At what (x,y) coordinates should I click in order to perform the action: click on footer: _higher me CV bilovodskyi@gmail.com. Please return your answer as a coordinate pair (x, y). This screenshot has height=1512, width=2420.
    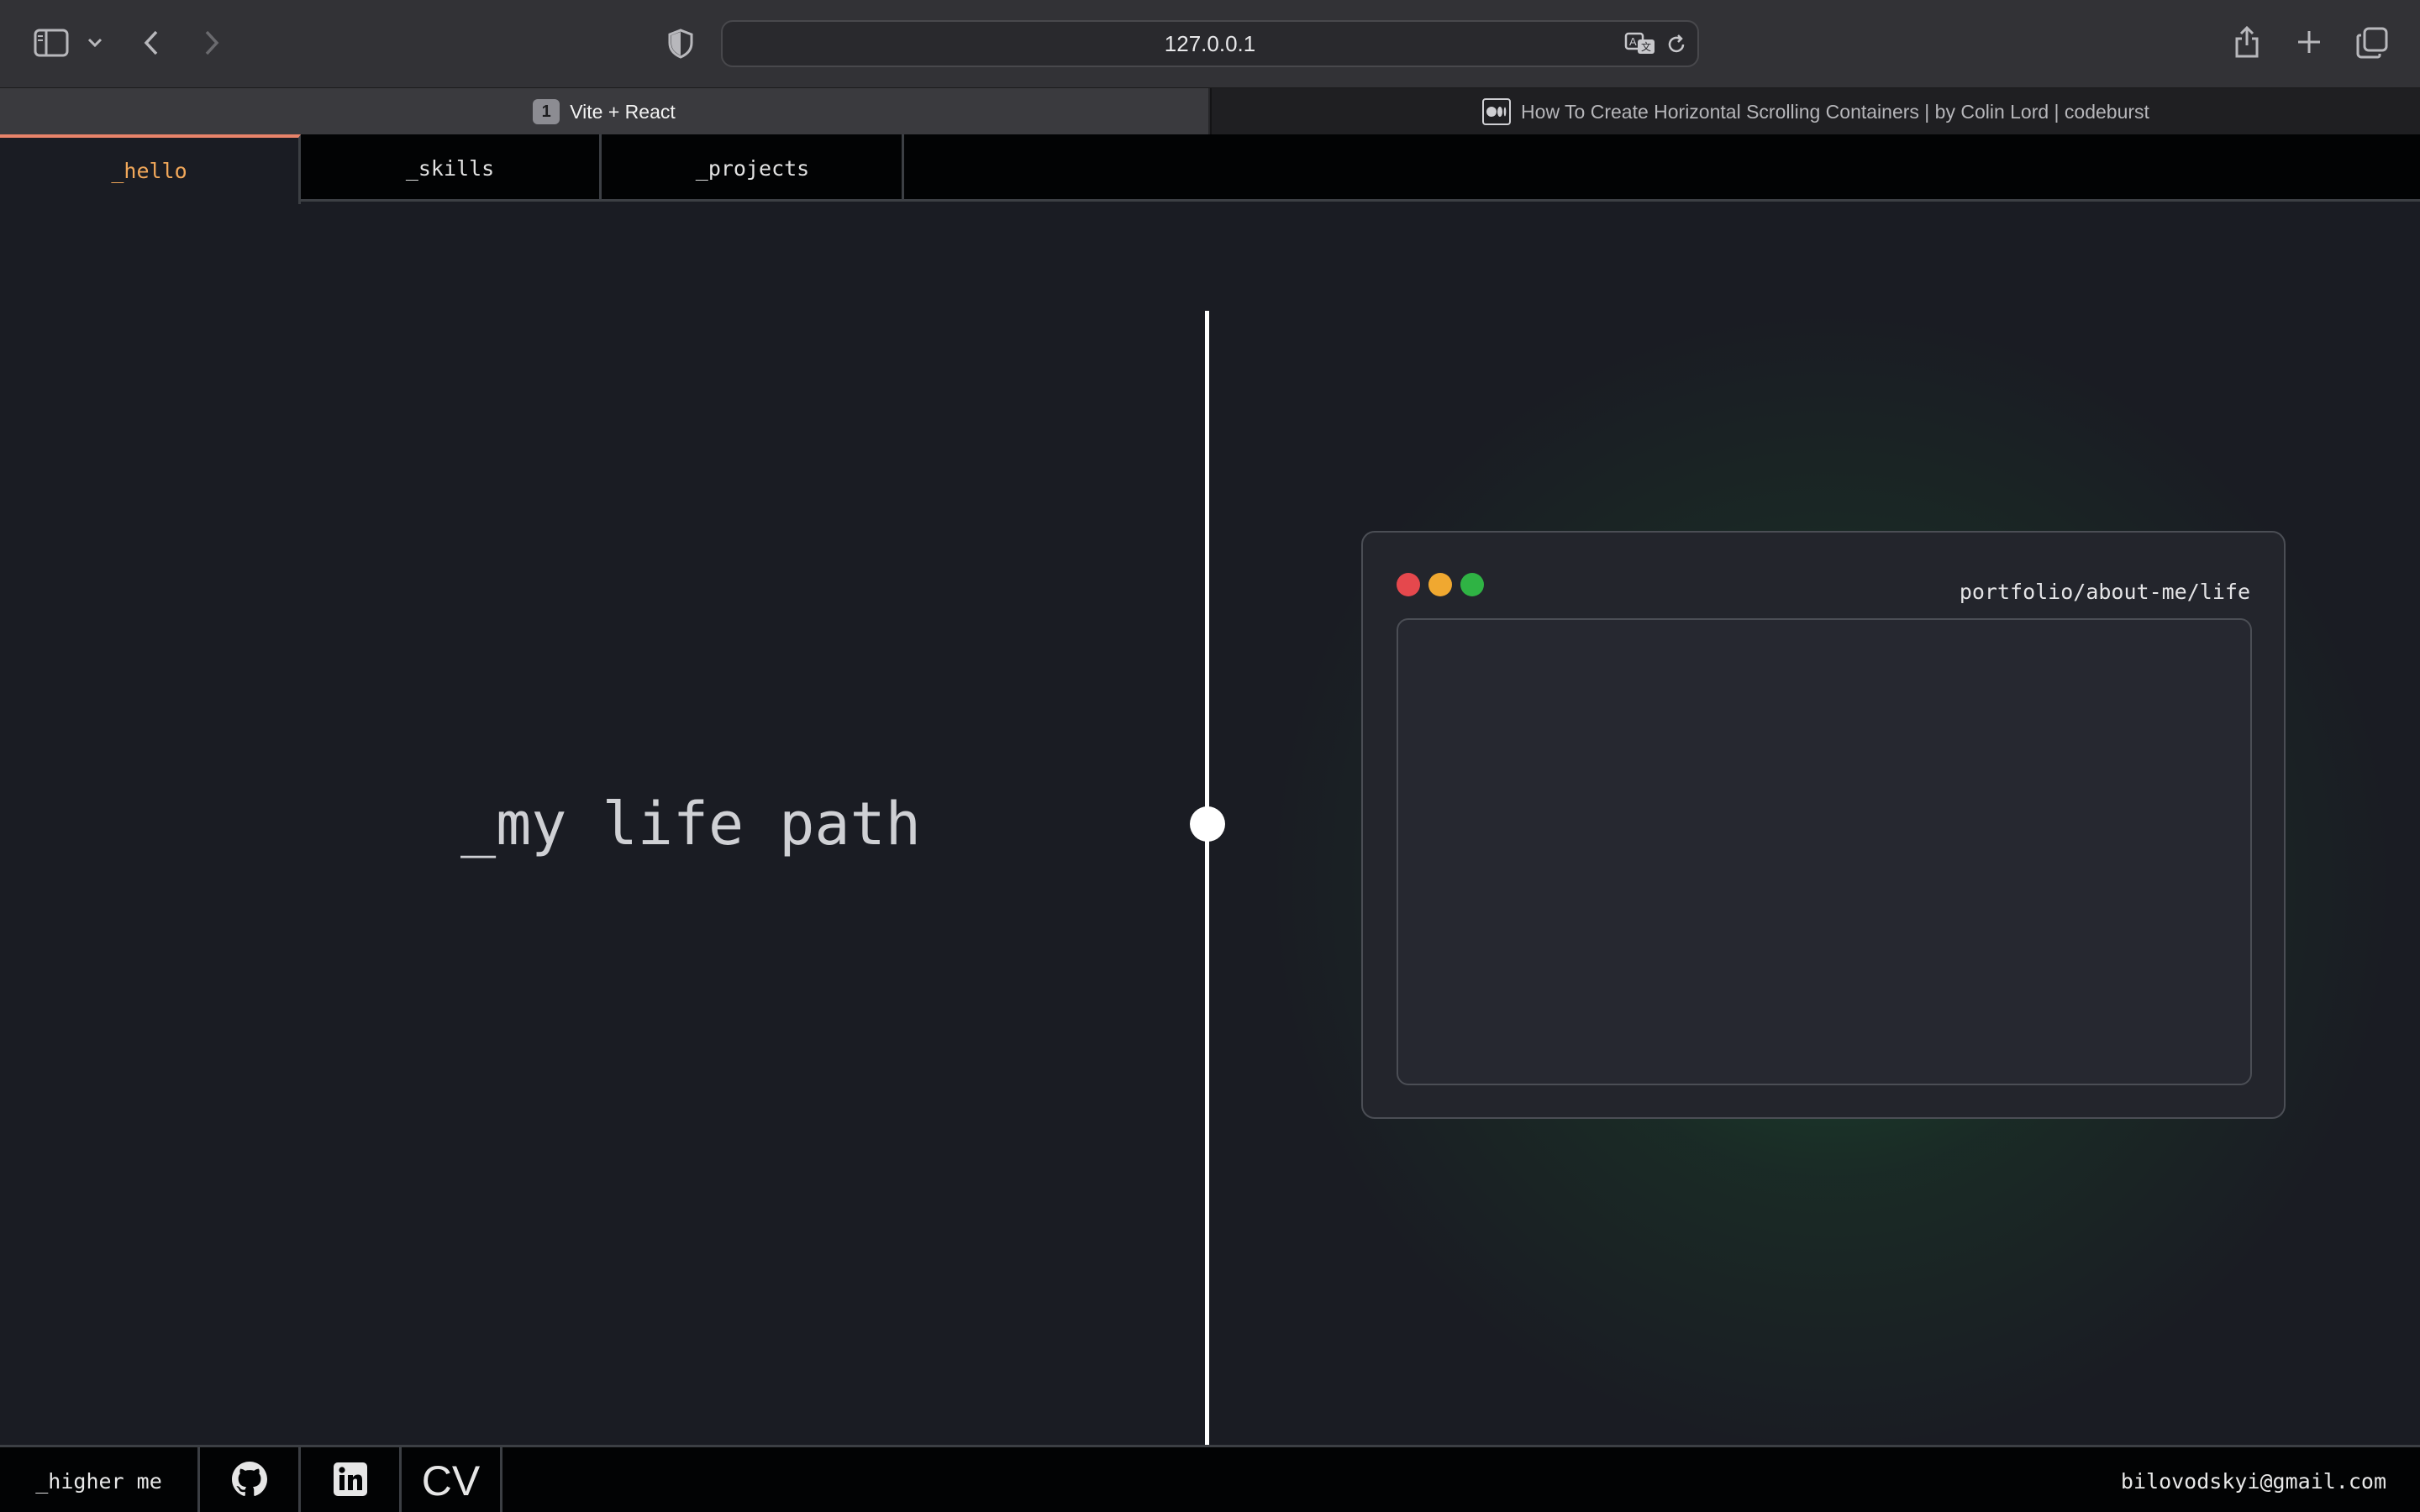
    Looking at the image, I should click on (1210, 1478).